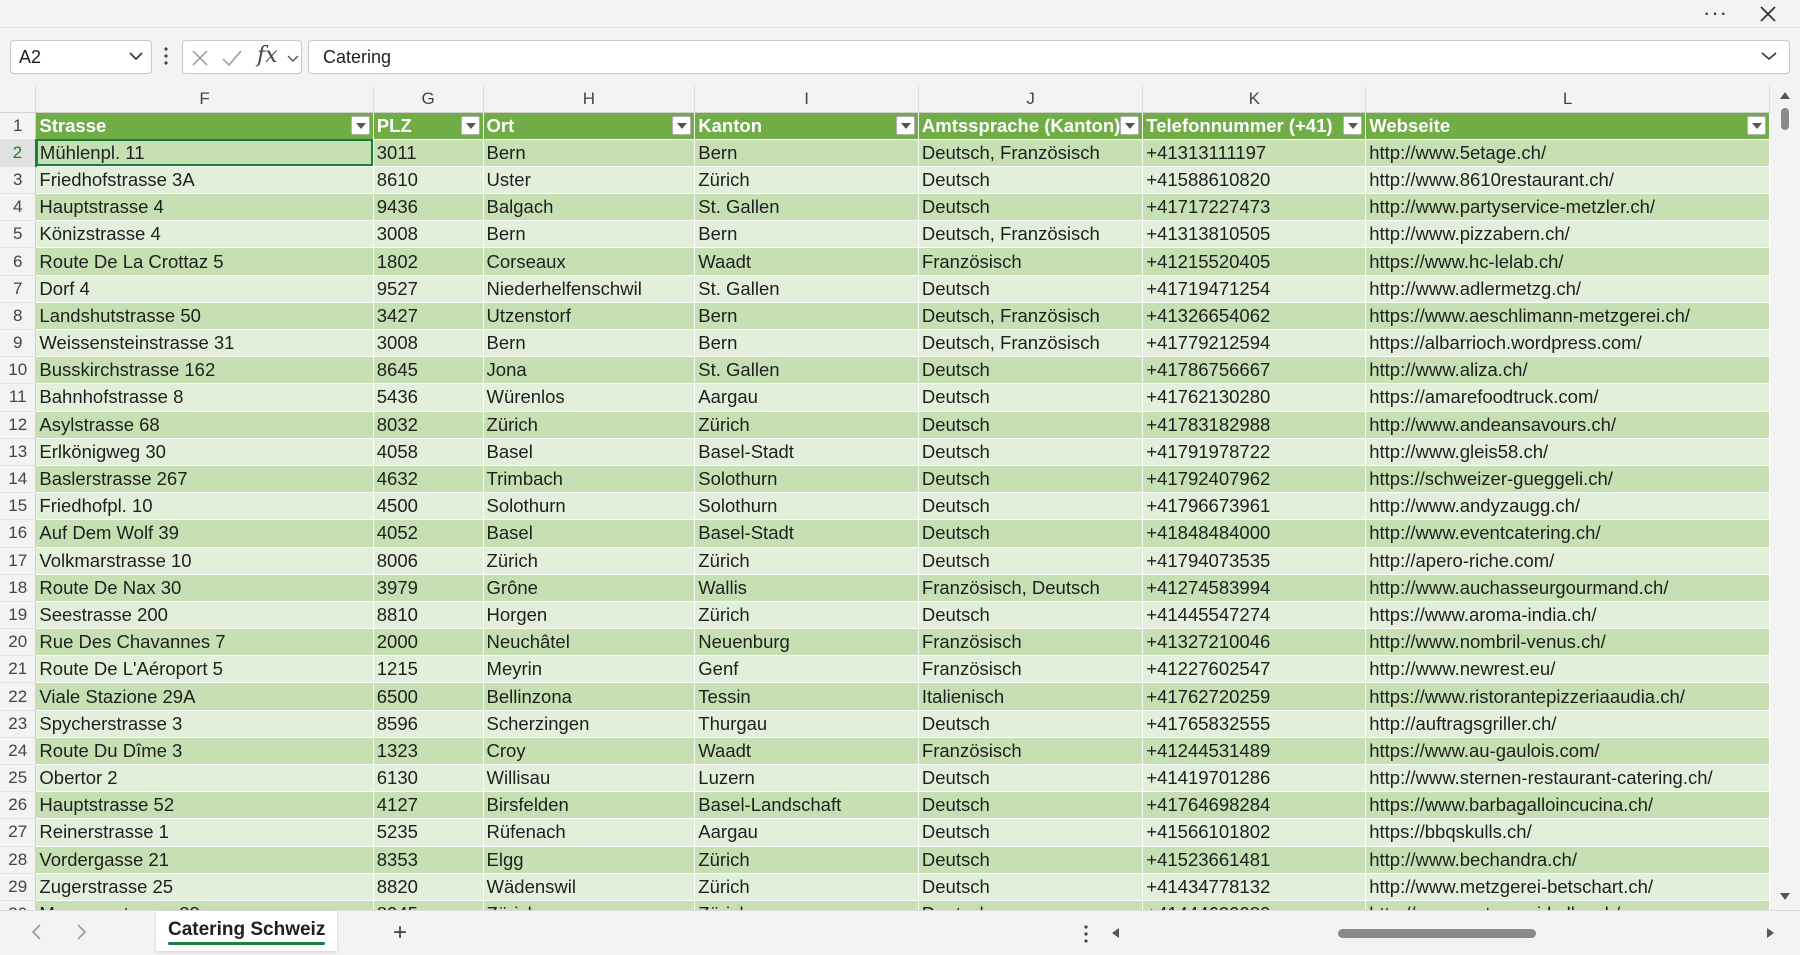 Image resolution: width=1800 pixels, height=955 pixels. Describe the element at coordinates (589, 316) in the screenshot. I see `table-cell: Utzenstorf` at that location.